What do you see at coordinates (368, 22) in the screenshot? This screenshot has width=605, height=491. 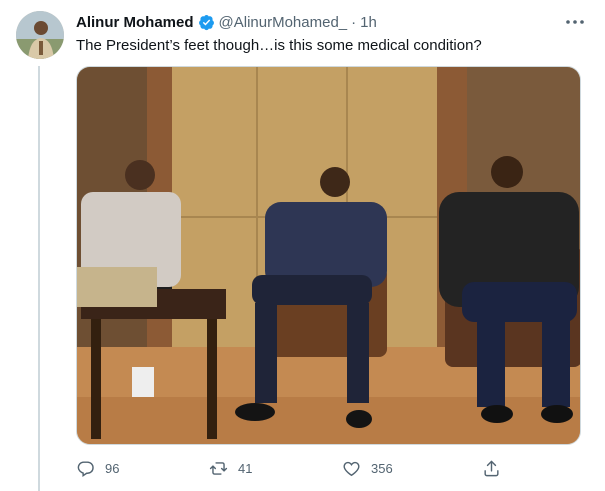 I see `tweet-time: 1h` at bounding box center [368, 22].